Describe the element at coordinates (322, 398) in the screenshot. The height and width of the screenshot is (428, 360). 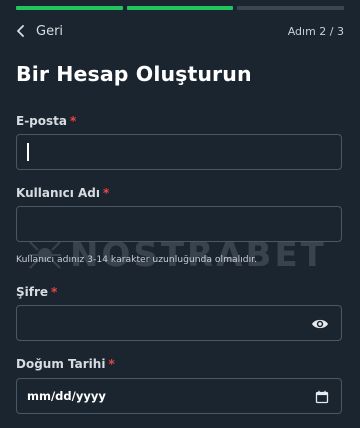
I see `calendar-icon` at that location.